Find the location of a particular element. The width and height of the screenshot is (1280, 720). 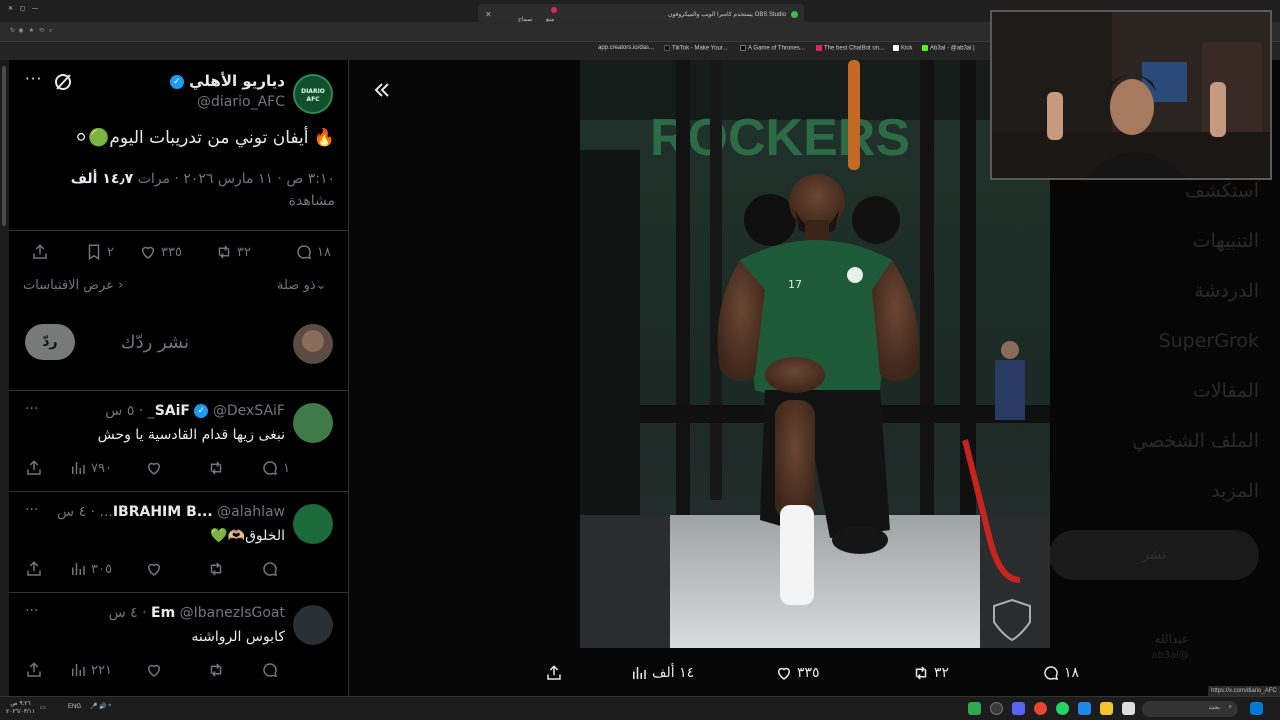

media-replies-count: ١٨ is located at coordinates (1072, 673).